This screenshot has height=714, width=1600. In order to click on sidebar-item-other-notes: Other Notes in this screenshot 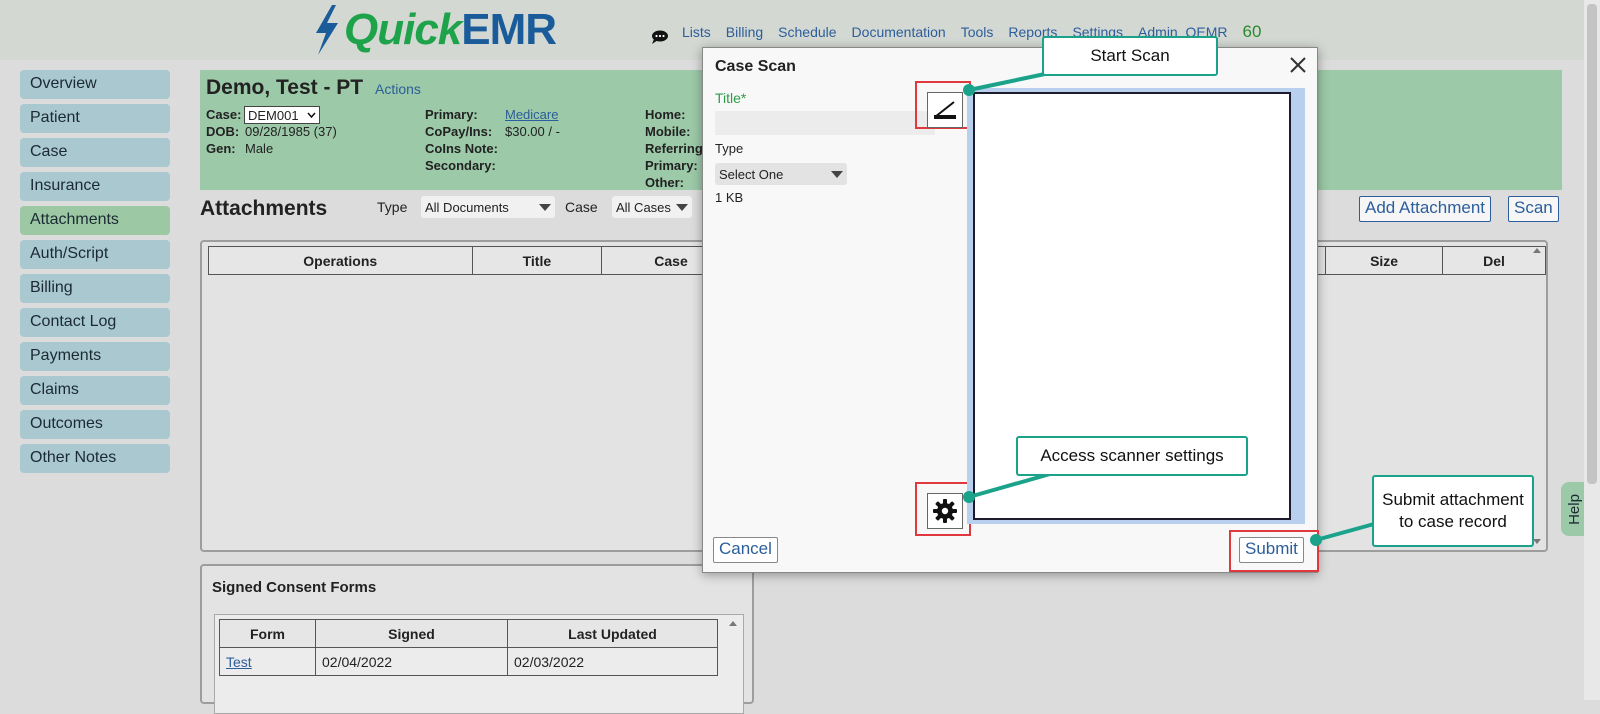, I will do `click(95, 458)`.